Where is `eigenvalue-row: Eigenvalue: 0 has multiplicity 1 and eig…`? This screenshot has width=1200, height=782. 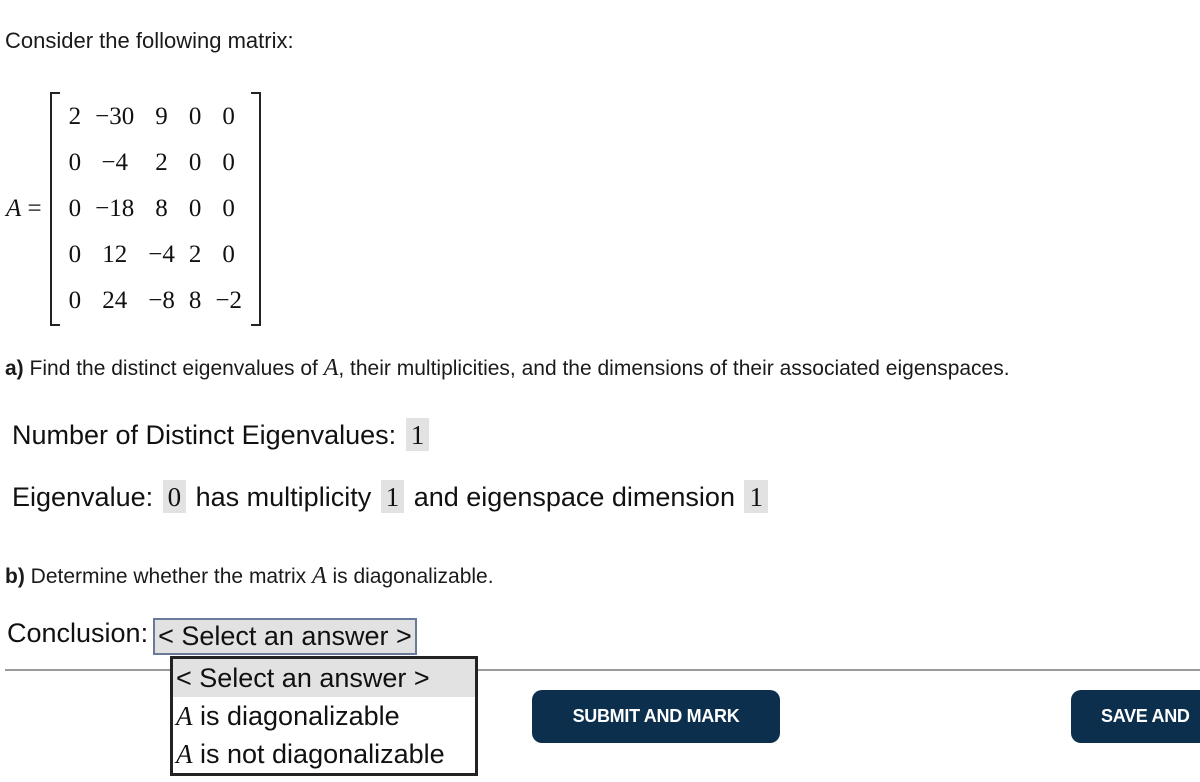
eigenvalue-row: Eigenvalue: 0 has multiplicity 1 and eig… is located at coordinates (391, 496).